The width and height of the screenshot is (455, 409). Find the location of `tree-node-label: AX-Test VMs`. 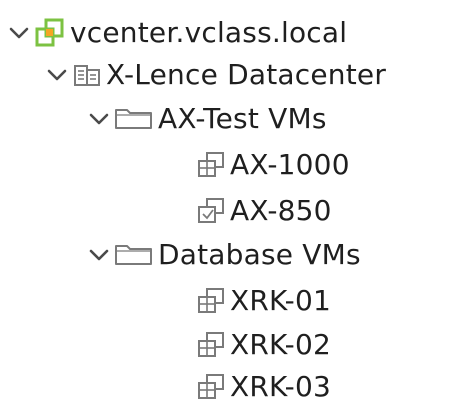

tree-node-label: AX-Test VMs is located at coordinates (242, 118).